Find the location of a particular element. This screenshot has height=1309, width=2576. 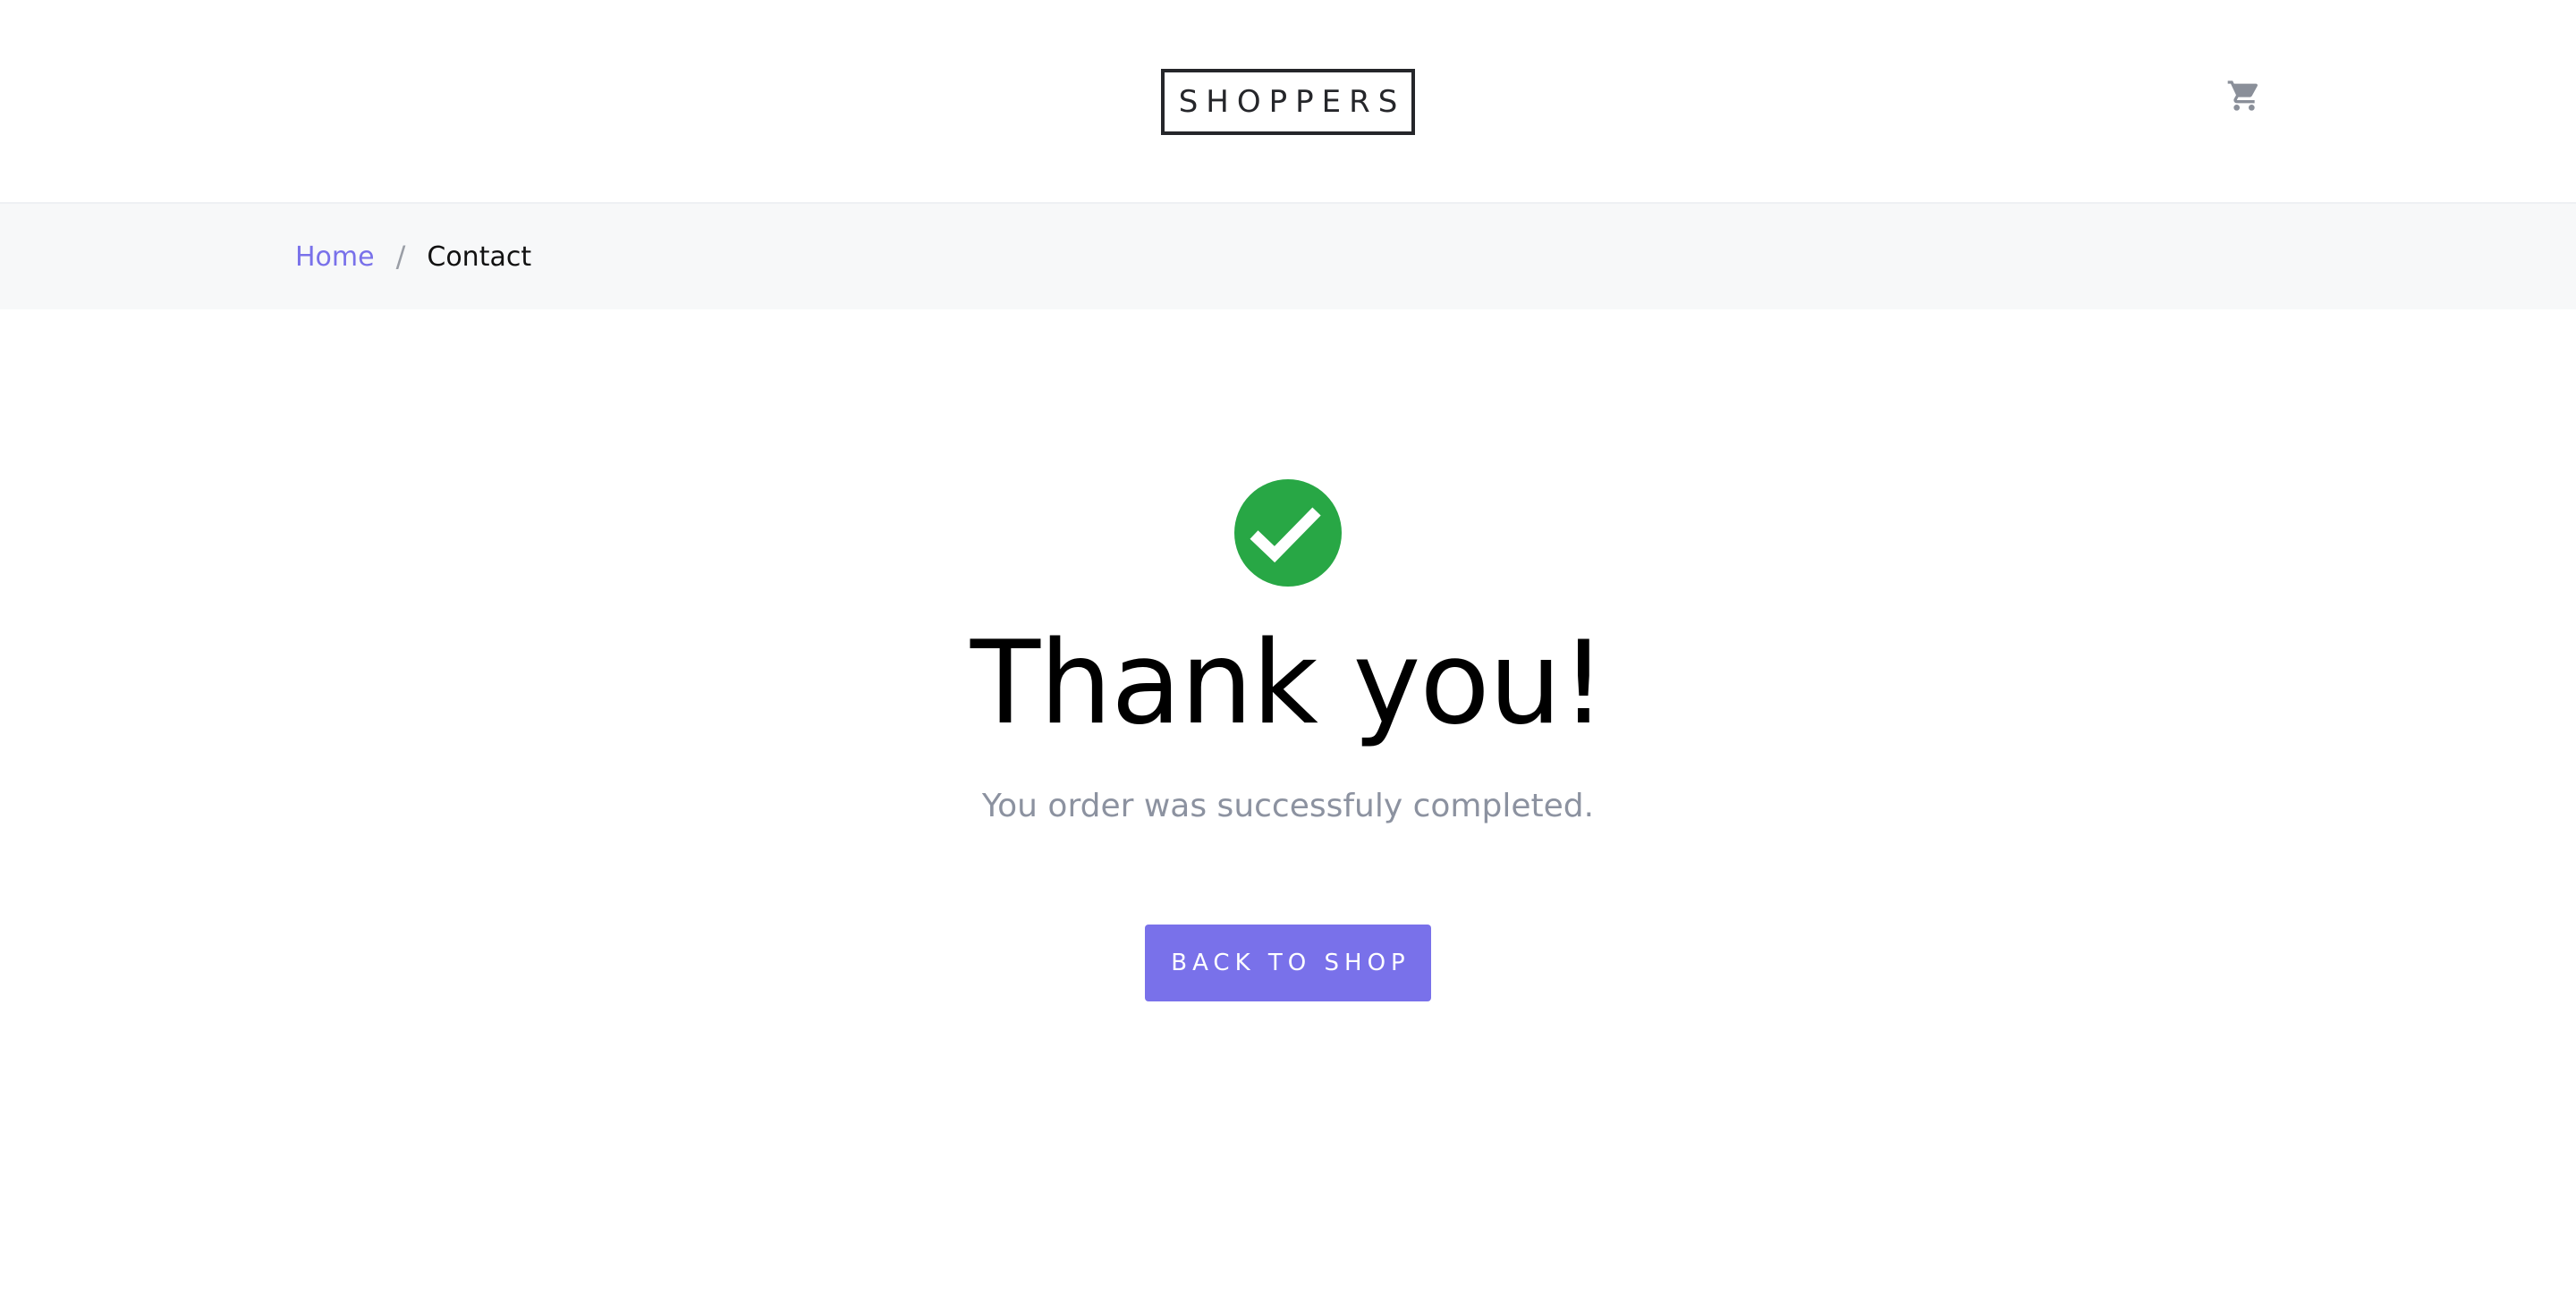

breadcrumb-bar: Home / Contact is located at coordinates (1288, 256).